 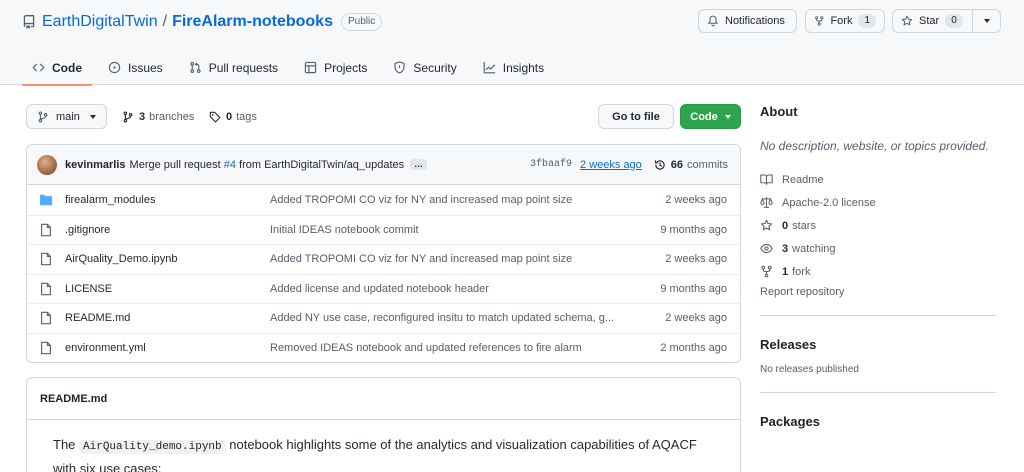 I want to click on fork-counter: 1, so click(x=867, y=21).